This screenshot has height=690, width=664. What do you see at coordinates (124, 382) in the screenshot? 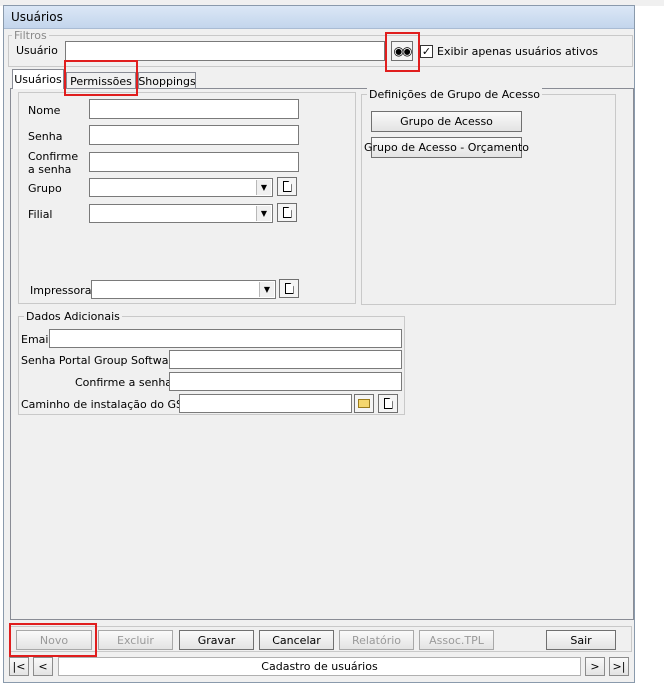
I see `portal-confirm-password-label: Confirme a senha` at bounding box center [124, 382].